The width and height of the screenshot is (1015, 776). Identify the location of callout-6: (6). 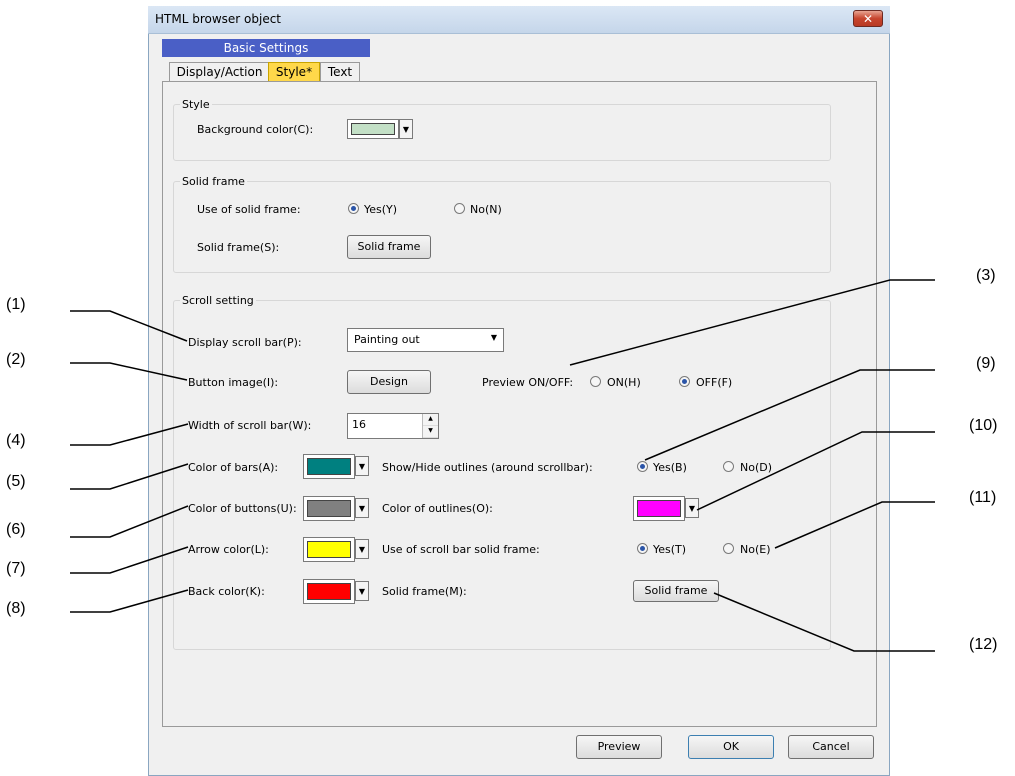
(16, 529).